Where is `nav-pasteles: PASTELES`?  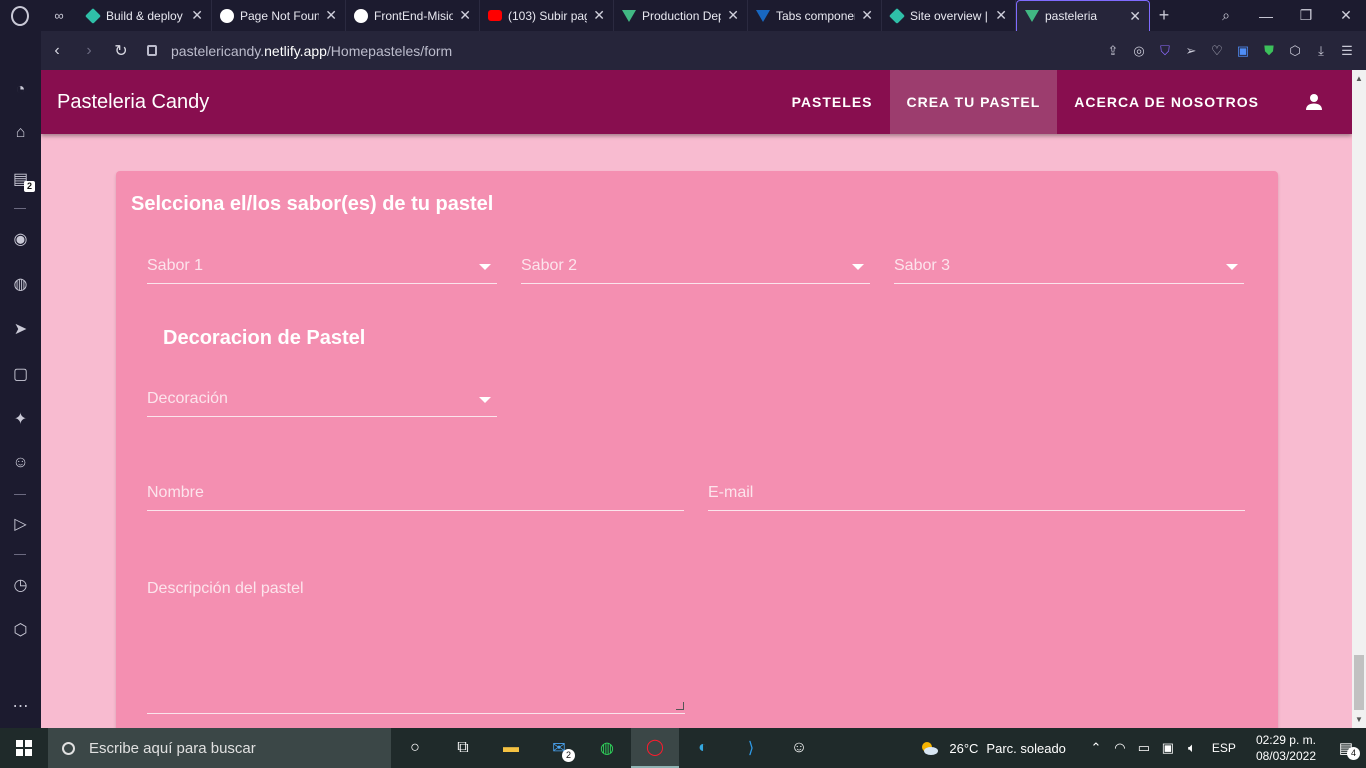
nav-pasteles: PASTELES is located at coordinates (832, 102).